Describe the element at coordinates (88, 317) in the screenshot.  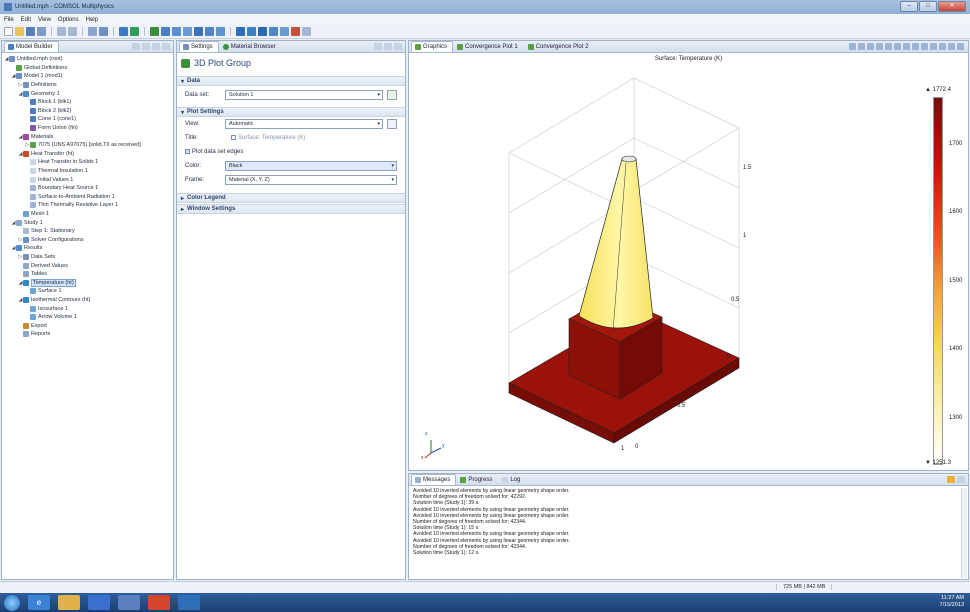
I see `tree-node: Arrow Volume 1` at that location.